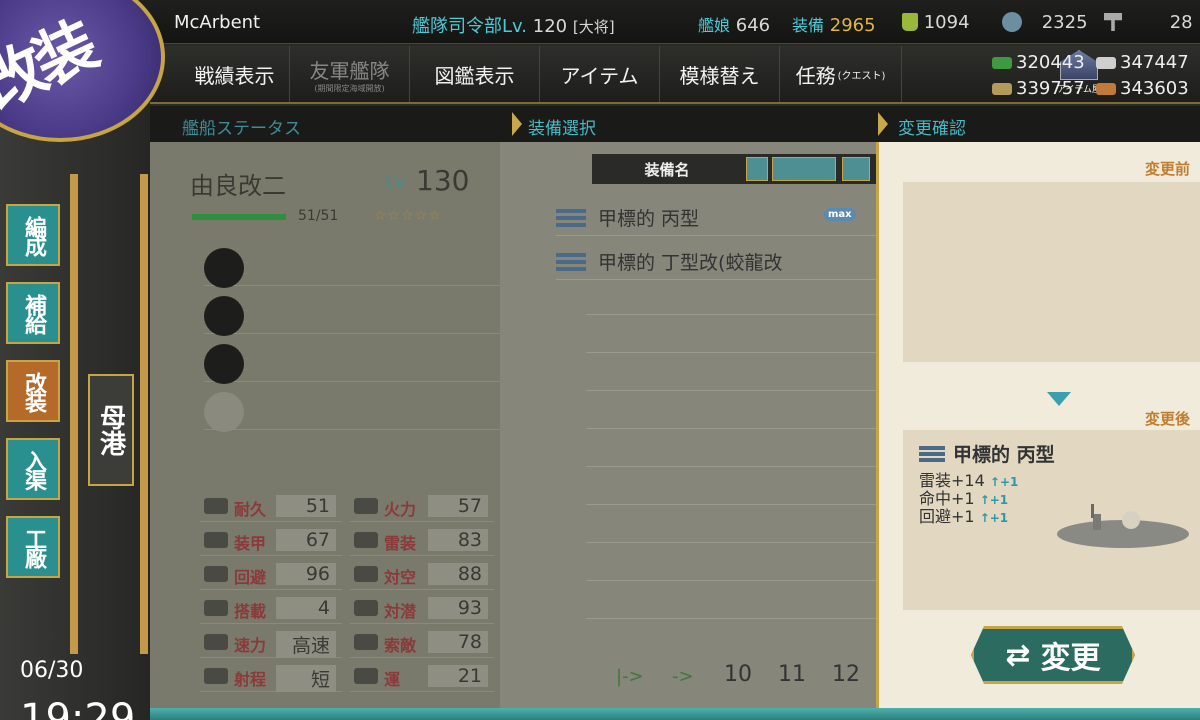 The image size is (1200, 720). What do you see at coordinates (408, 216) in the screenshot?
I see `star-rating: ☆☆☆☆☆` at bounding box center [408, 216].